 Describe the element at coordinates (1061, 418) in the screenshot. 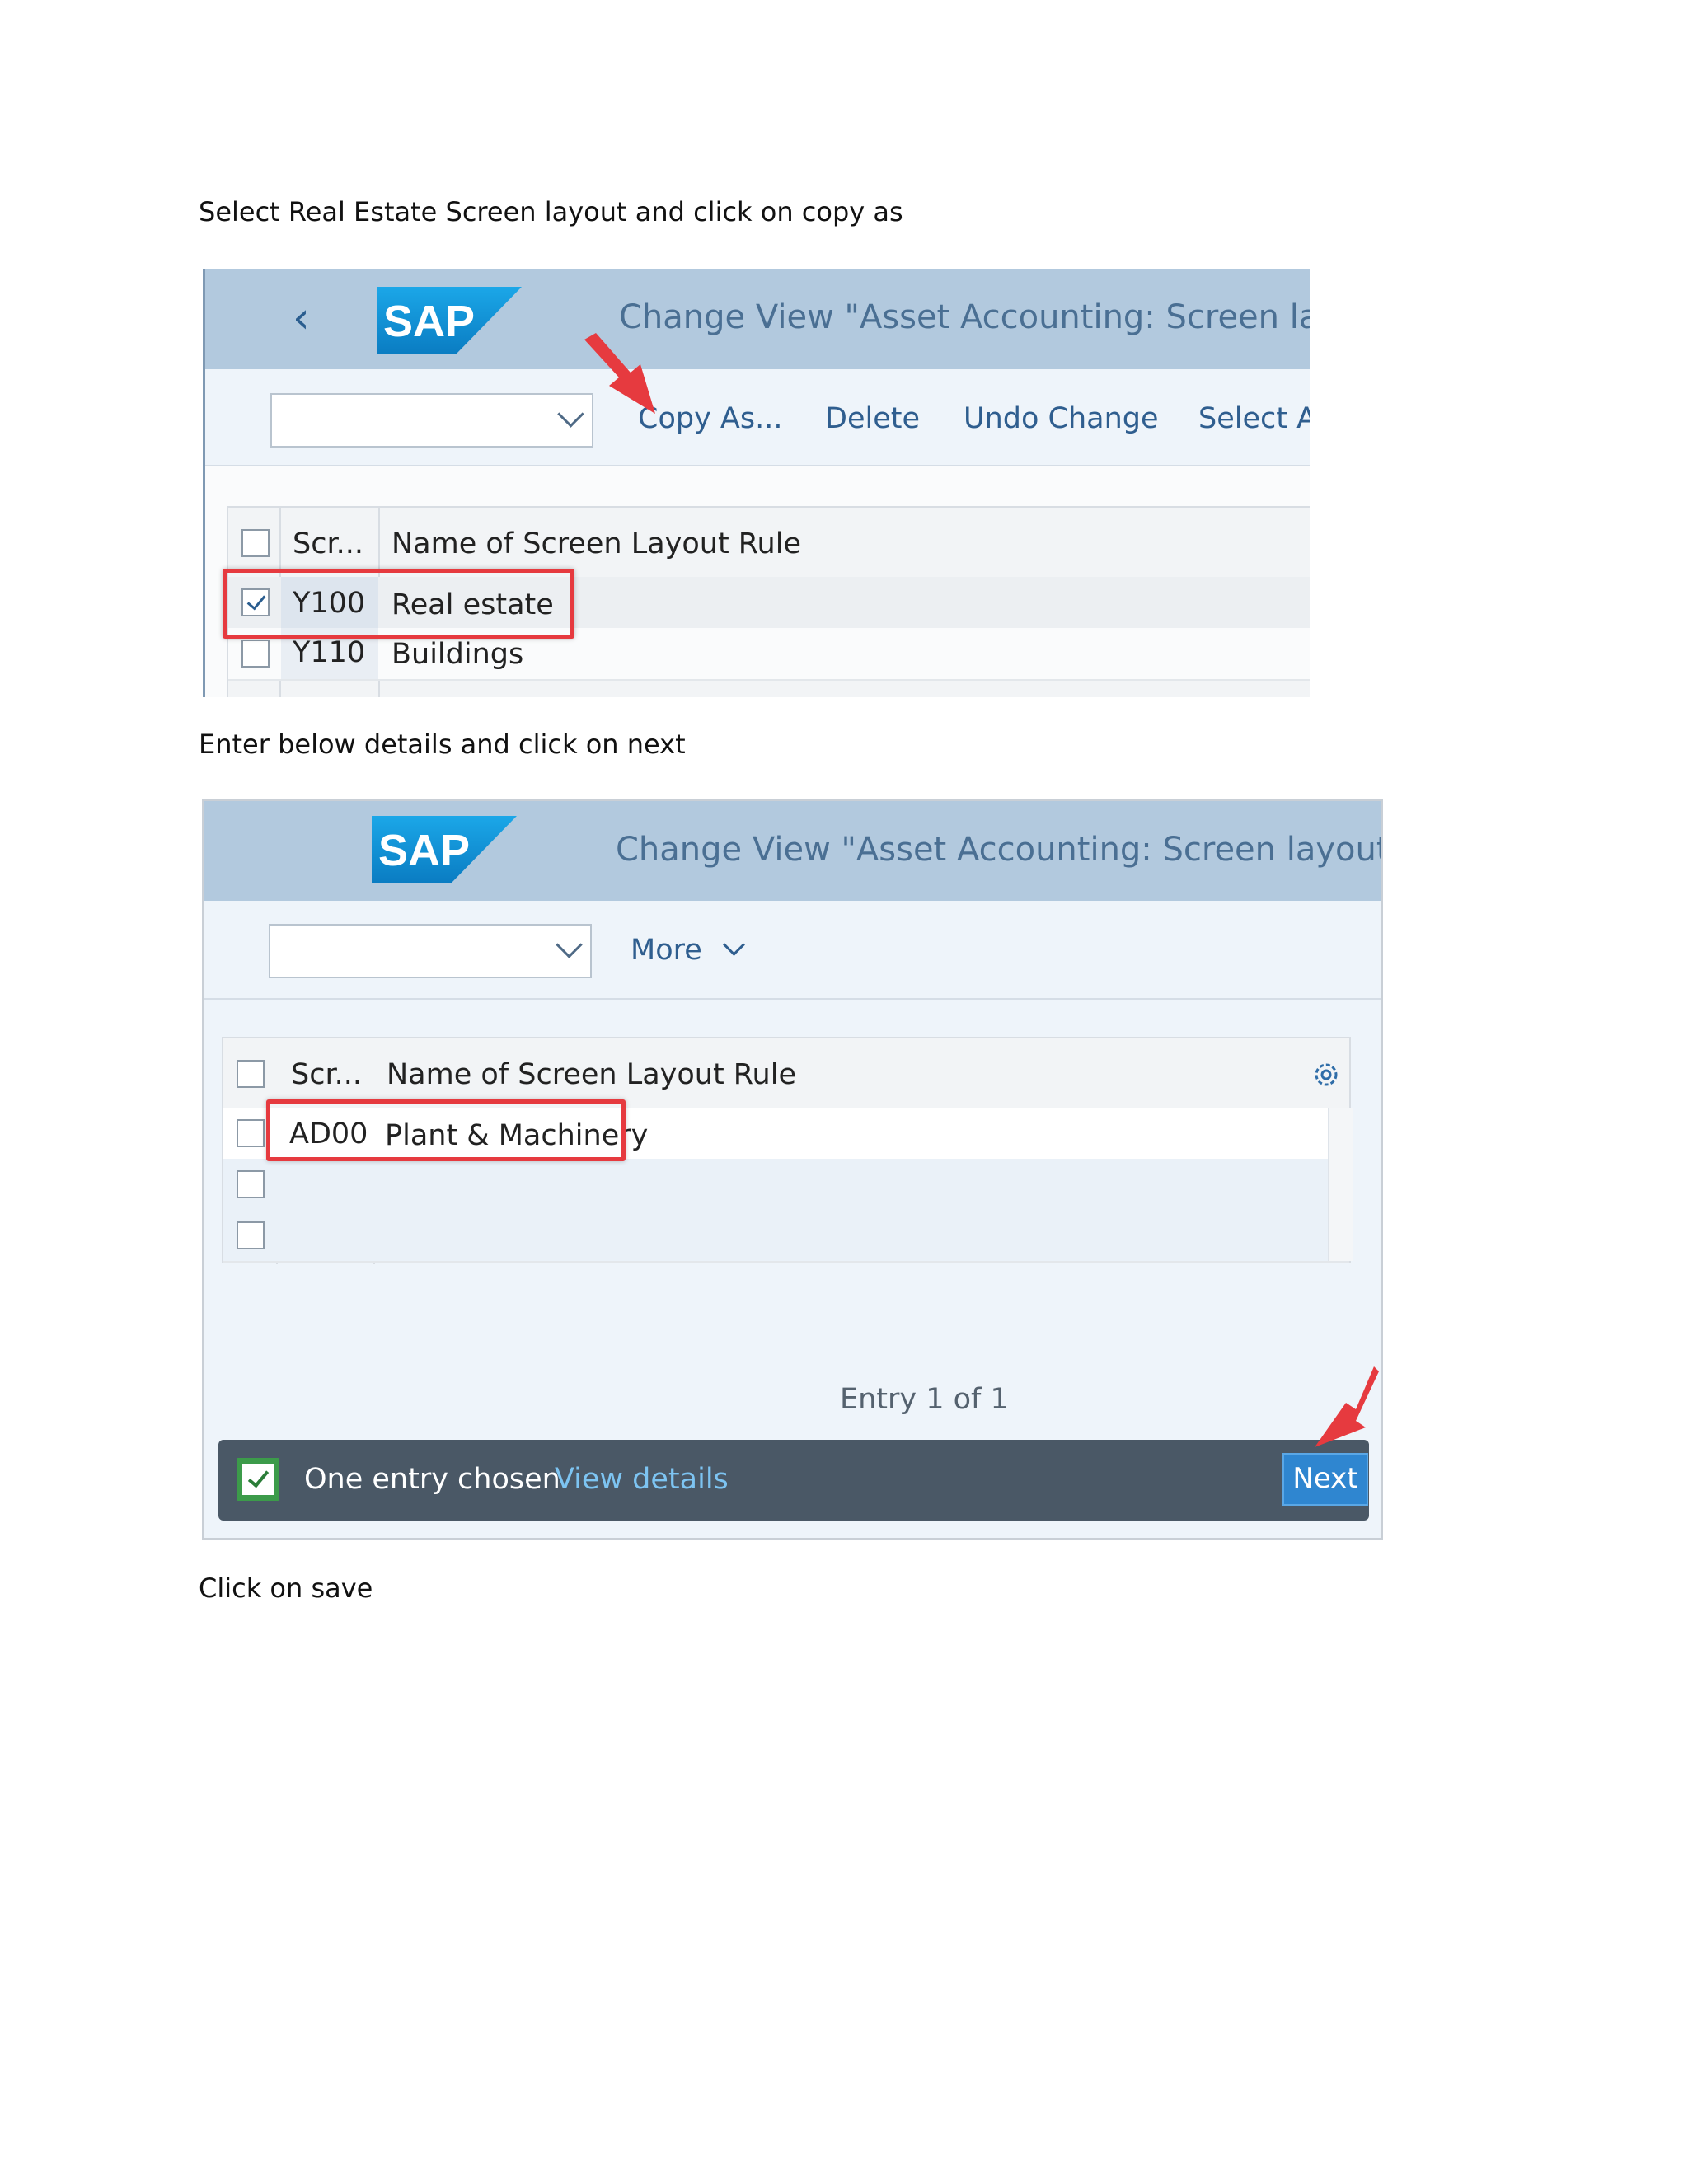

I see `undo-change-button: Undo Change` at that location.